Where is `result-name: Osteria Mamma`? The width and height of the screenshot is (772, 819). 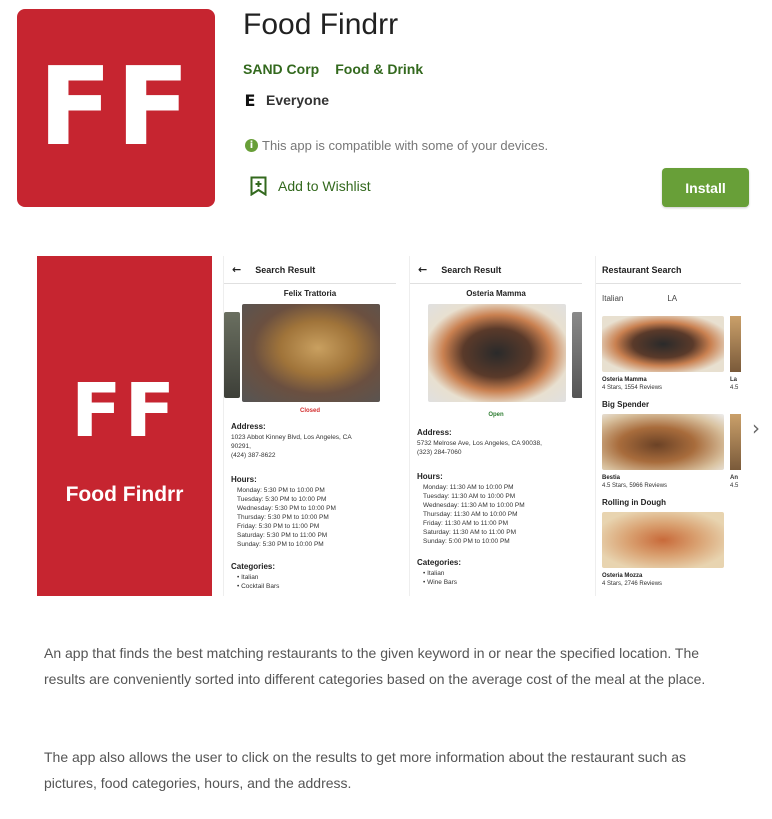
result-name: Osteria Mamma is located at coordinates (624, 380).